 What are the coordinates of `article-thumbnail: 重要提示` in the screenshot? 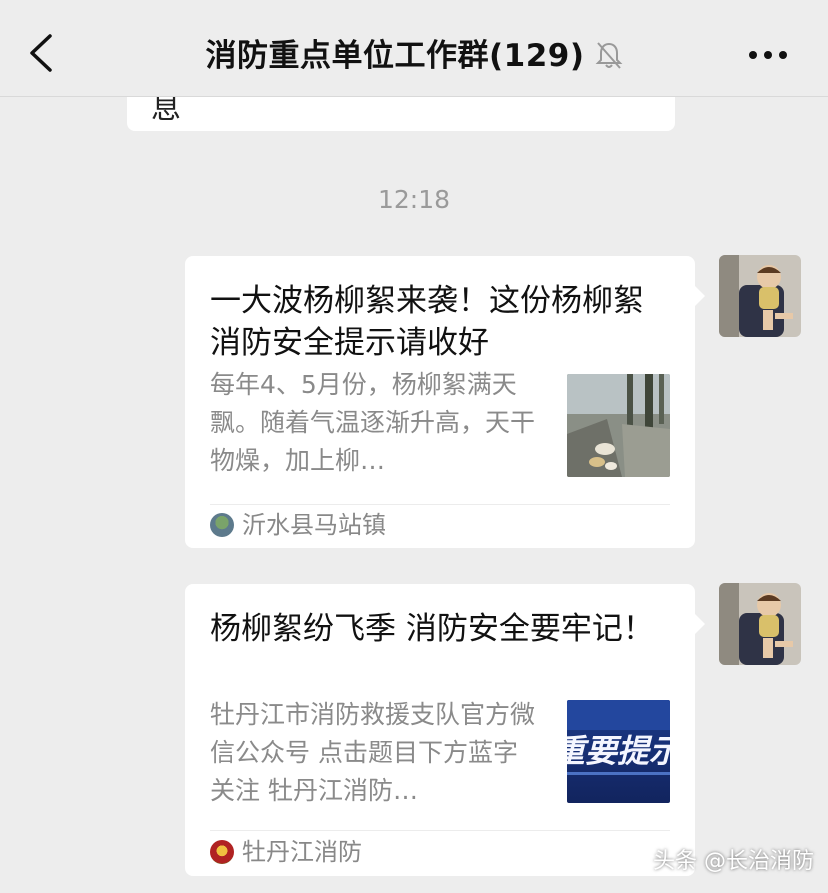 It's located at (618, 751).